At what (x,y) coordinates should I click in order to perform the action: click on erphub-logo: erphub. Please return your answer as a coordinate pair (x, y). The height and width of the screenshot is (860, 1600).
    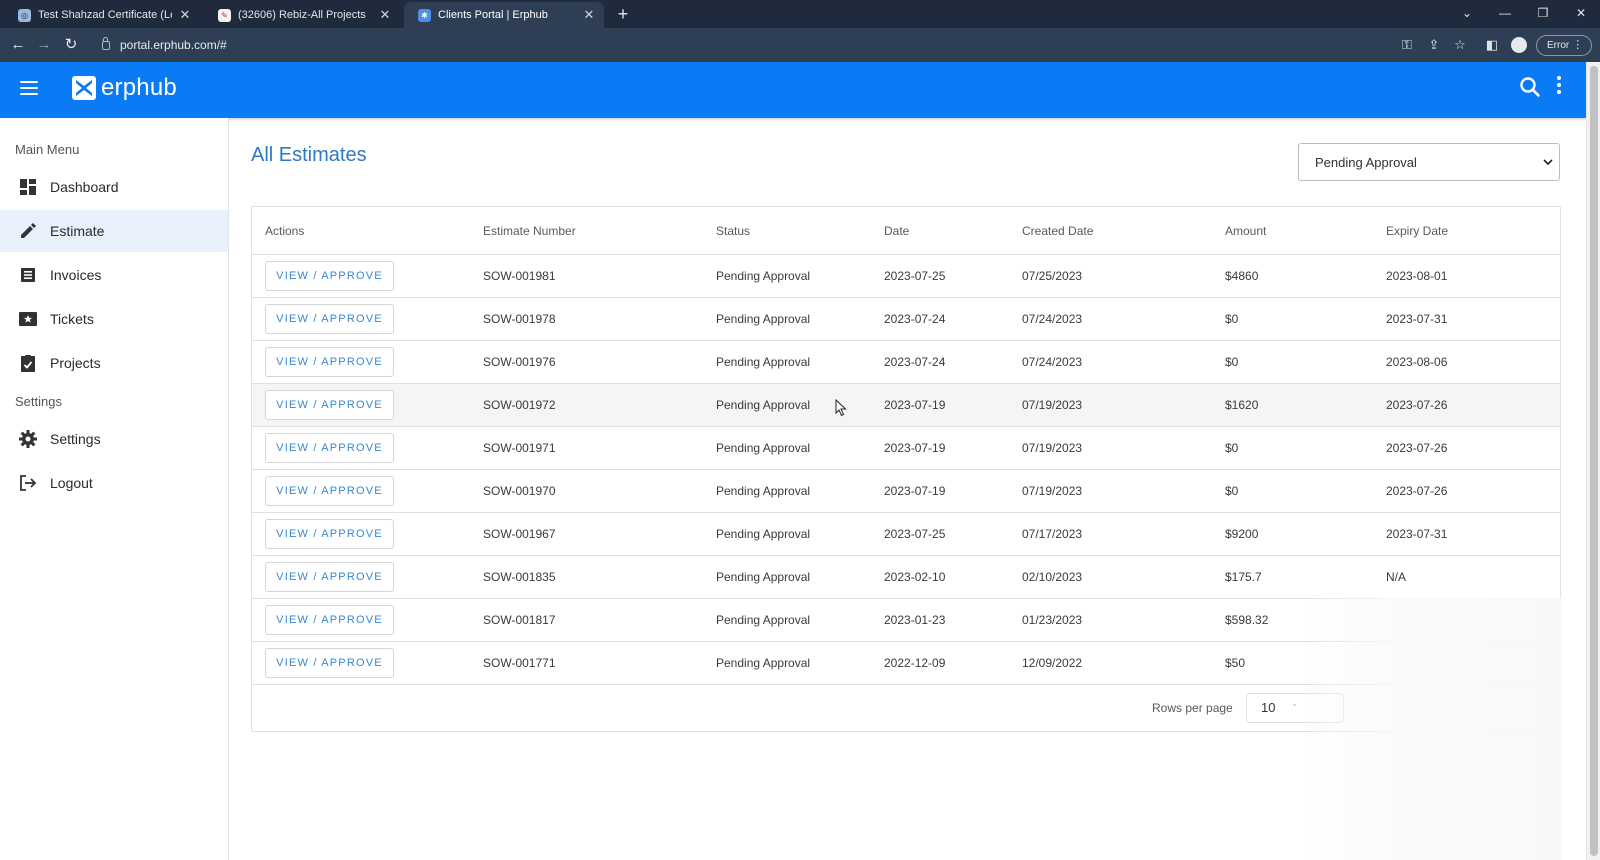
    Looking at the image, I should click on (124, 88).